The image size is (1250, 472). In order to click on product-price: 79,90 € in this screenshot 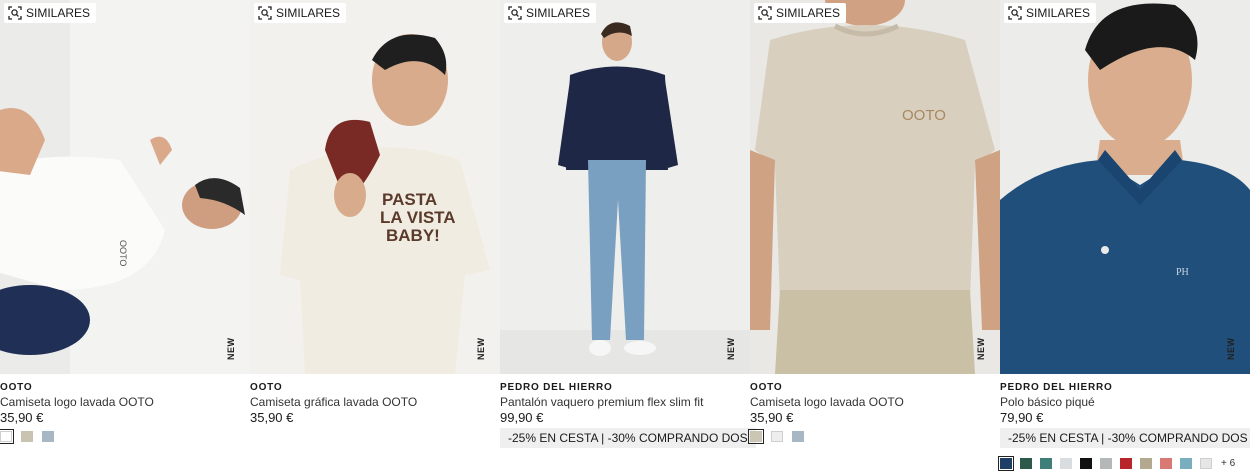, I will do `click(1022, 417)`.